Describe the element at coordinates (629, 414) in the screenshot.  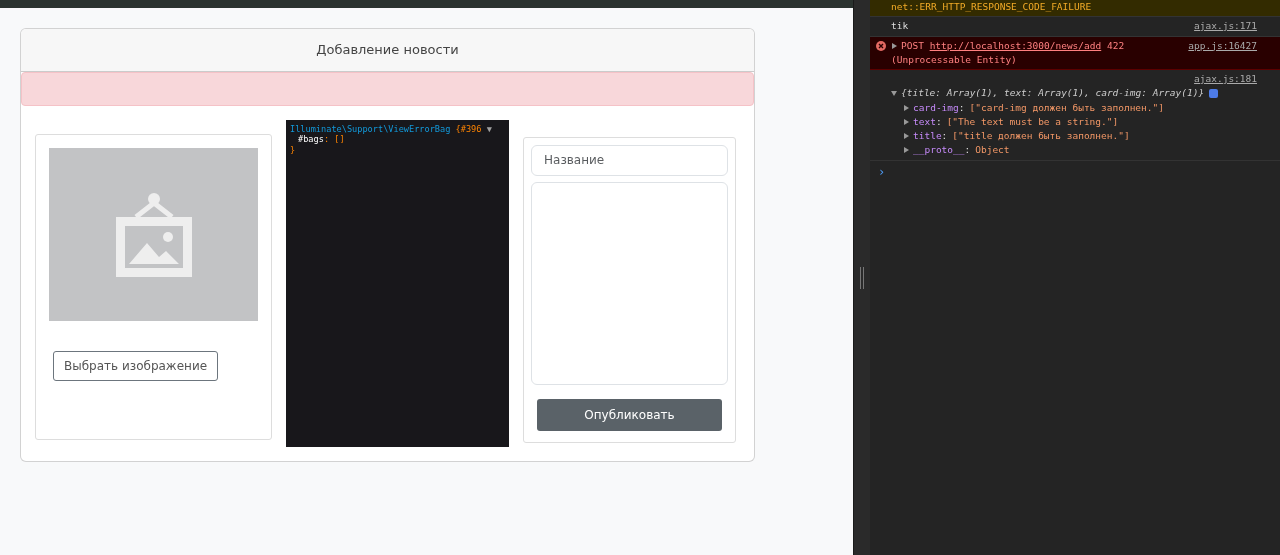
I see `publish-button: Опубликовать` at that location.